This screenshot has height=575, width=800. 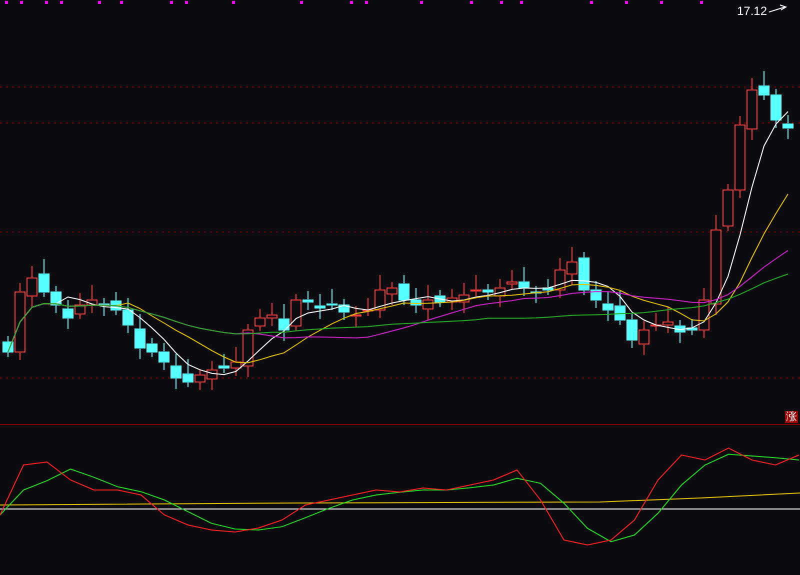 What do you see at coordinates (778, 8) in the screenshot?
I see `pointer-arrow-icon` at bounding box center [778, 8].